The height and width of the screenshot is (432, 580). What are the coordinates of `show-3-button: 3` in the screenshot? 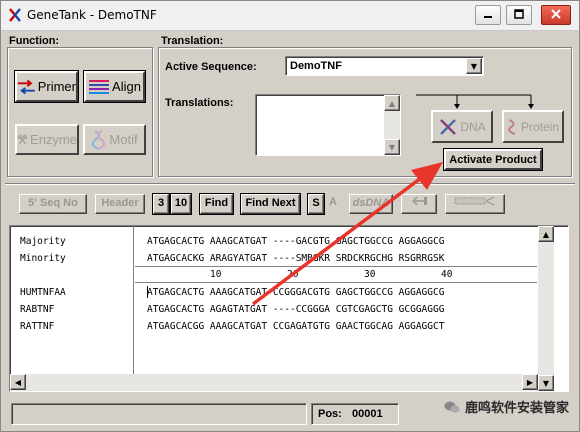 It's located at (161, 204).